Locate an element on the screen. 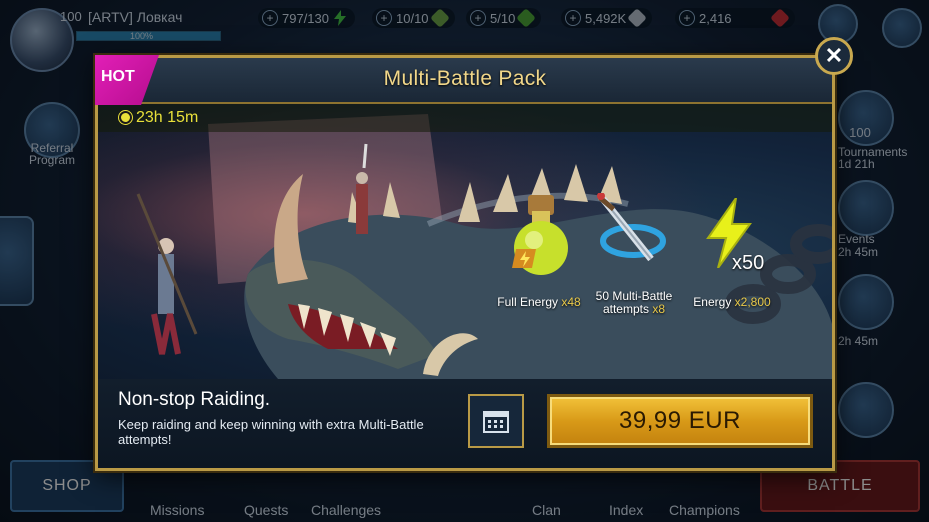  reward-label-energy: Energy x2,800 is located at coordinates (732, 302).